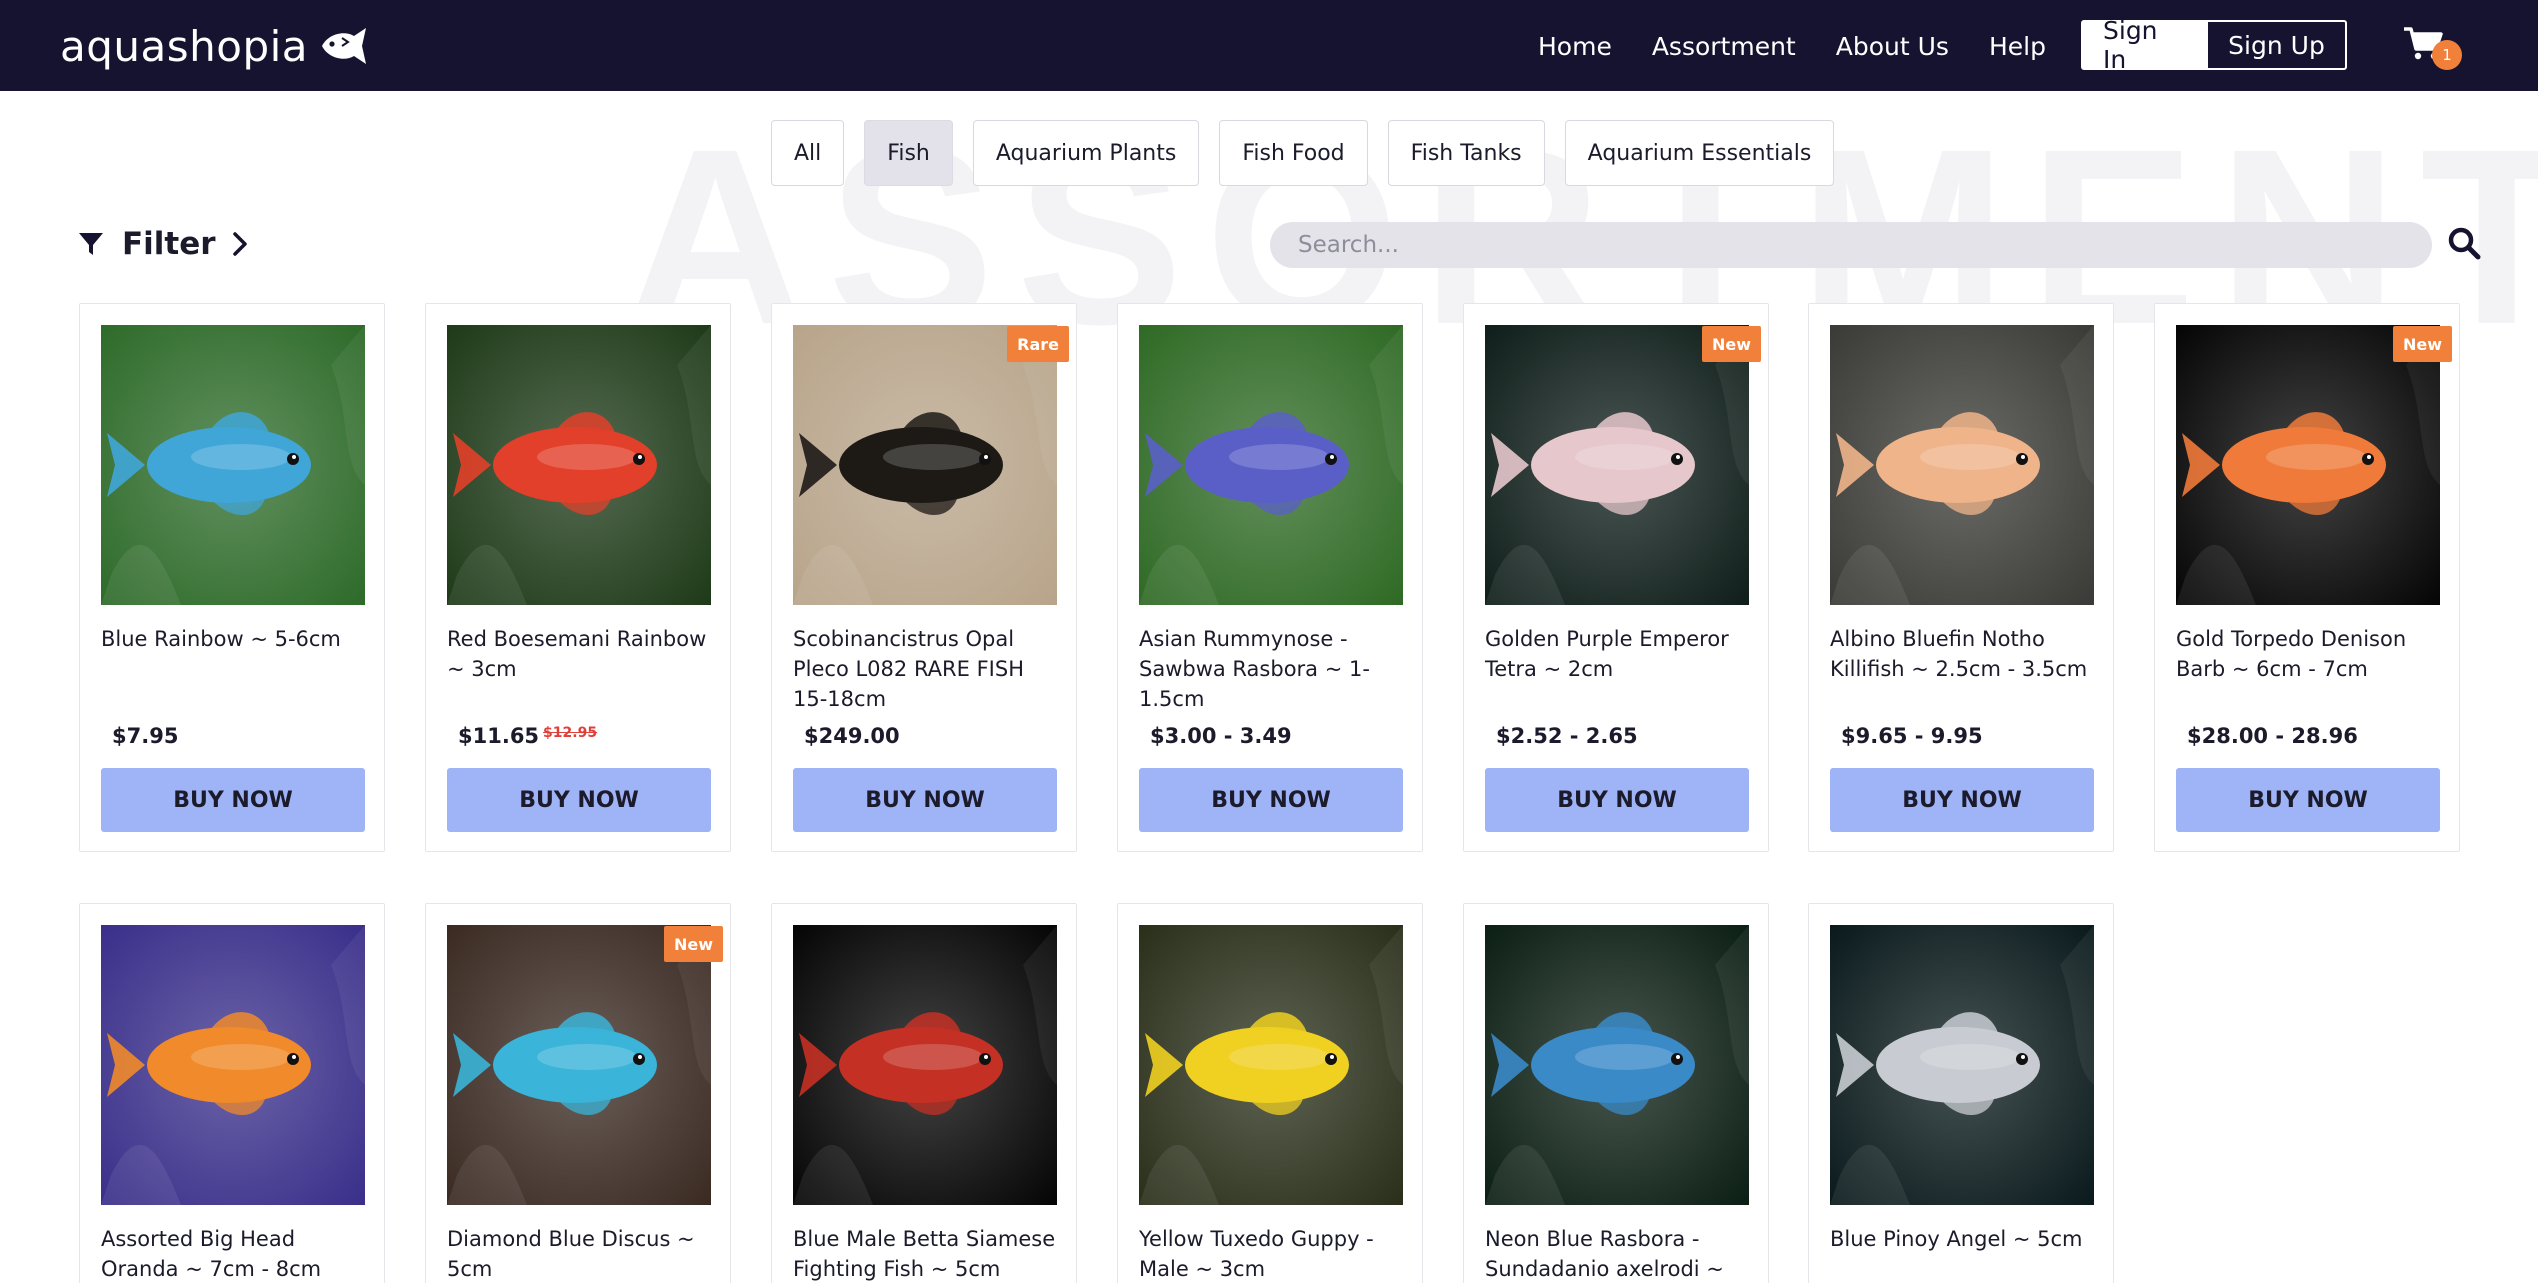  Describe the element at coordinates (236, 1253) in the screenshot. I see `product-name: Assorted Big Head Oranda ~ 7cm - 8cm` at that location.